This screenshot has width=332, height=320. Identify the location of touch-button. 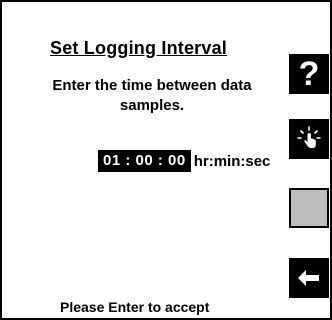
(309, 139).